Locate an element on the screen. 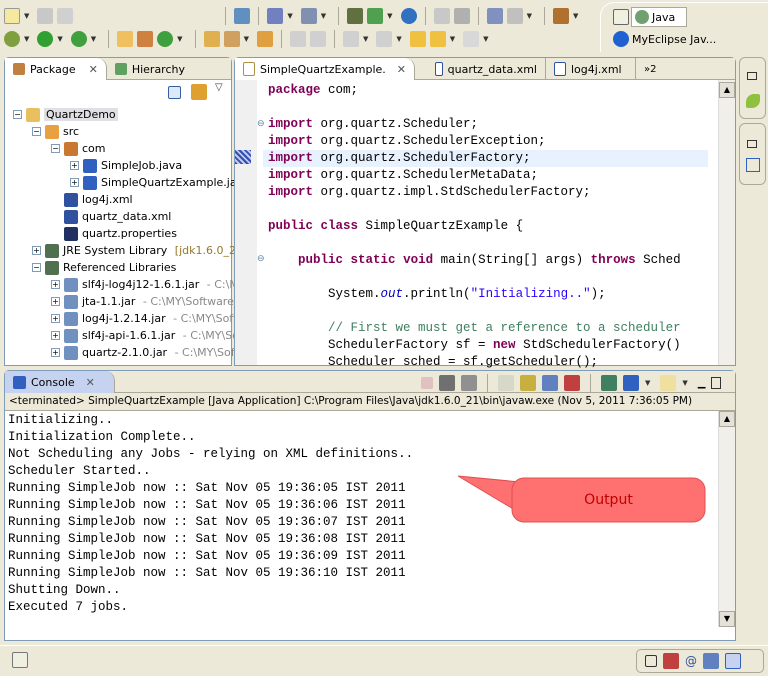 The height and width of the screenshot is (676, 768). tree-item: − src is located at coordinates (55, 131).